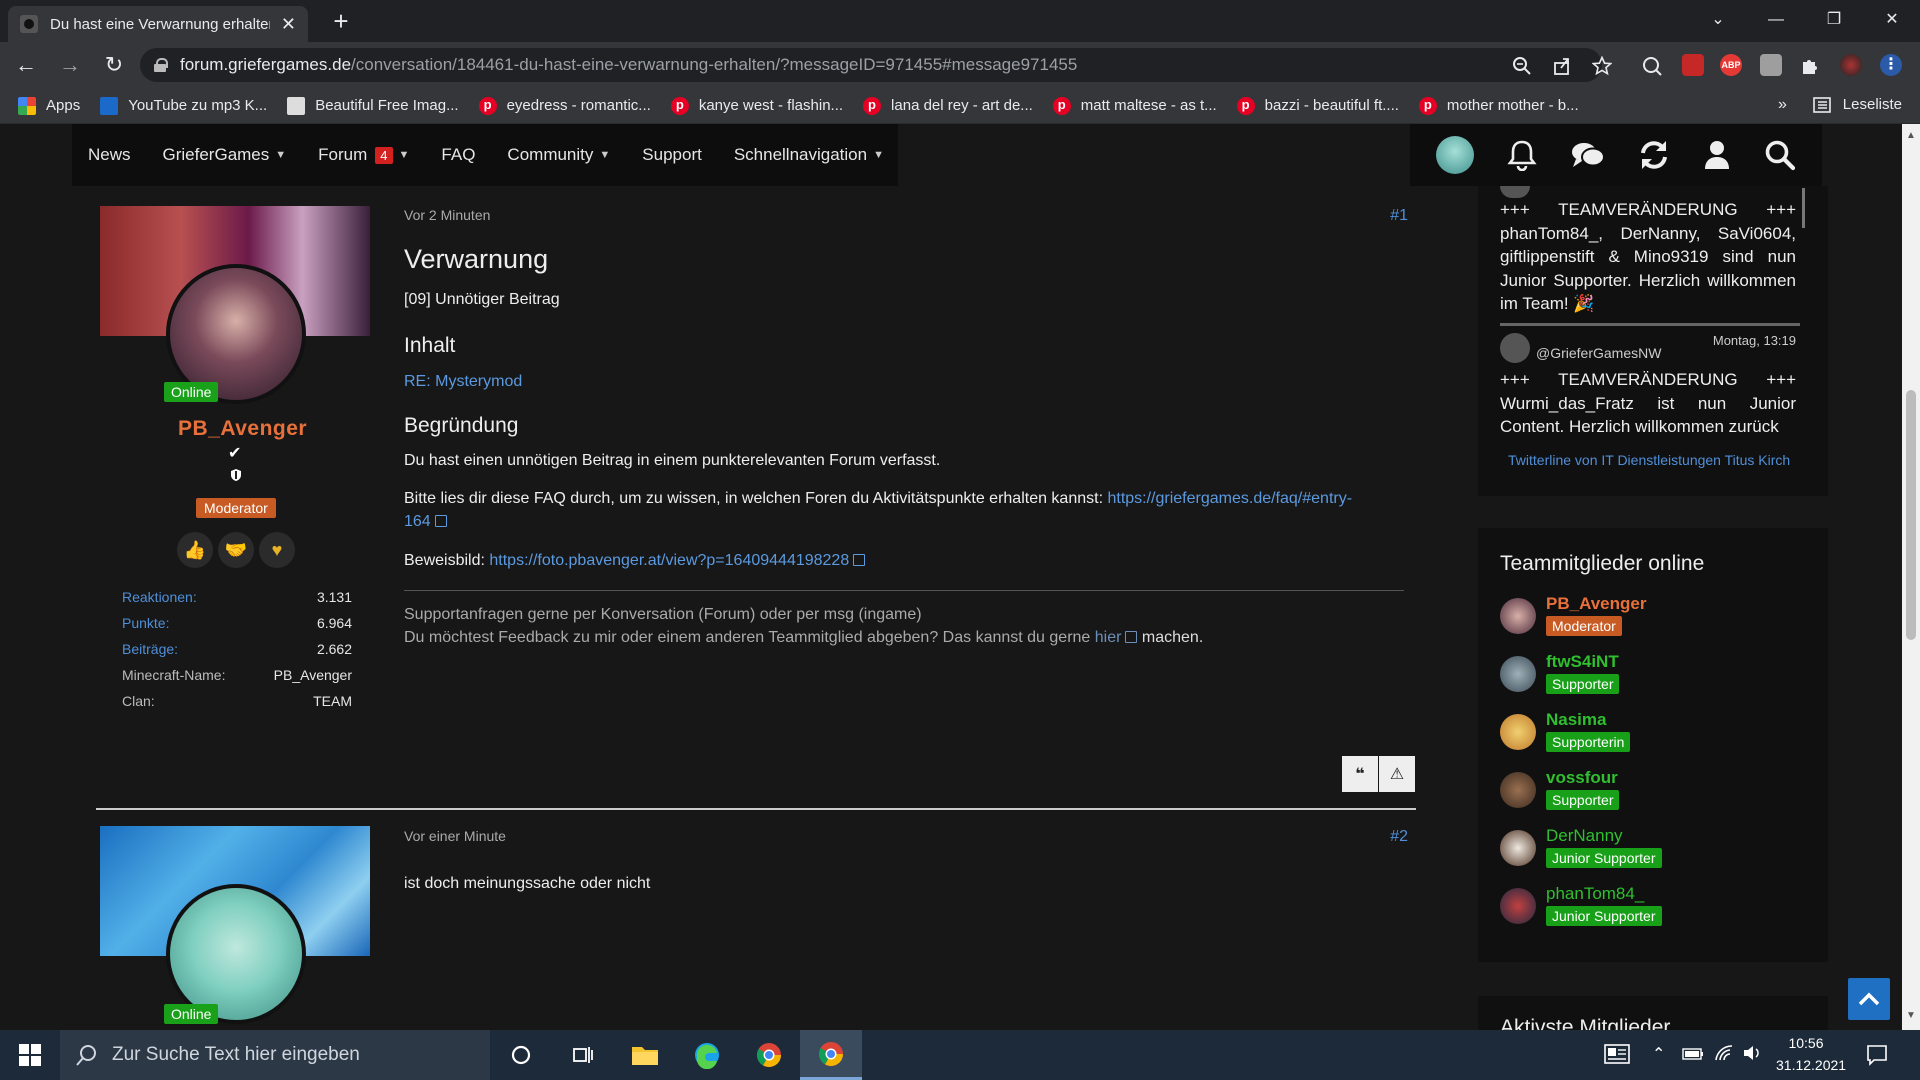 The width and height of the screenshot is (1920, 1080). What do you see at coordinates (1565, 731) in the screenshot?
I see `team-member: Nasima Supporterin` at bounding box center [1565, 731].